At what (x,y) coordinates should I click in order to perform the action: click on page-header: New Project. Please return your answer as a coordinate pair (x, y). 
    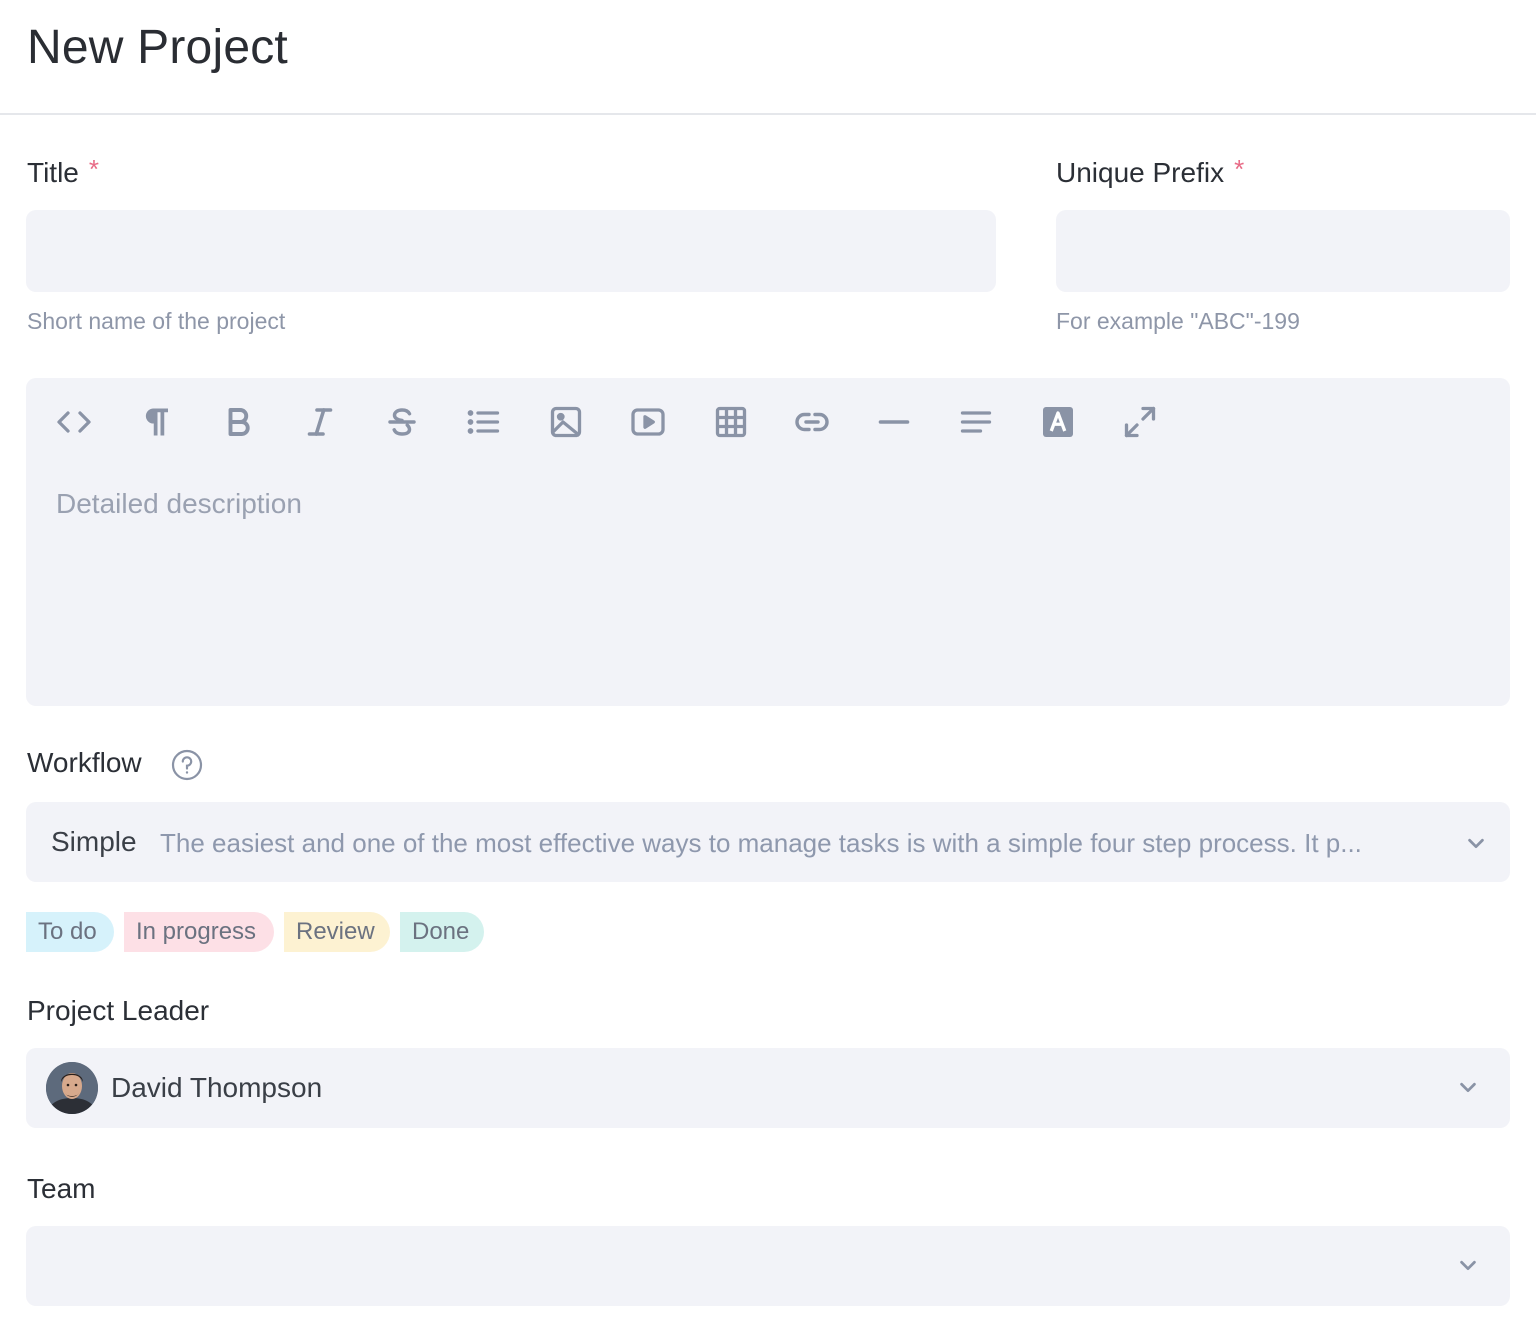
    Looking at the image, I should click on (768, 57).